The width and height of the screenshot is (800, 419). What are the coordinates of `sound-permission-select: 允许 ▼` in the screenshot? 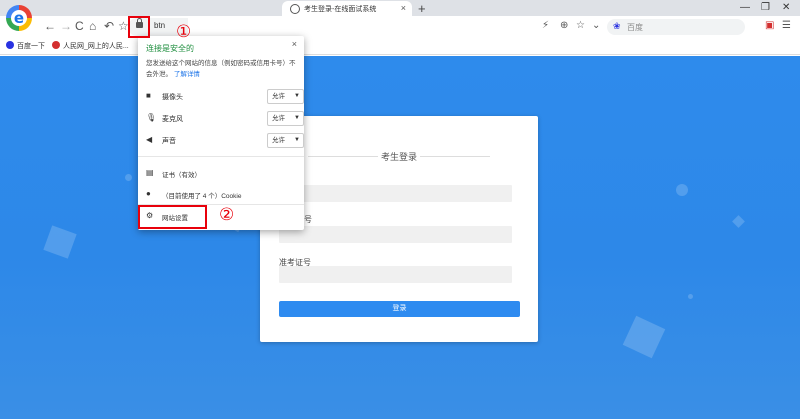 It's located at (285, 140).